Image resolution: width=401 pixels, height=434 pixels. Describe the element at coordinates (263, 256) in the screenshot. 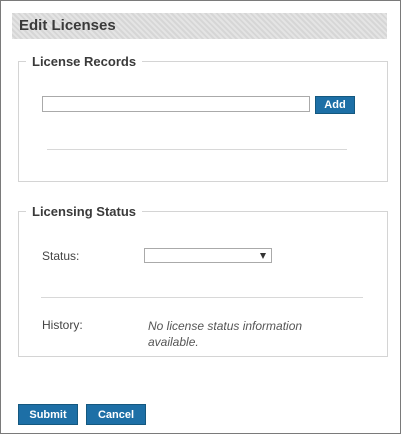

I see `chevron-down-icon` at that location.